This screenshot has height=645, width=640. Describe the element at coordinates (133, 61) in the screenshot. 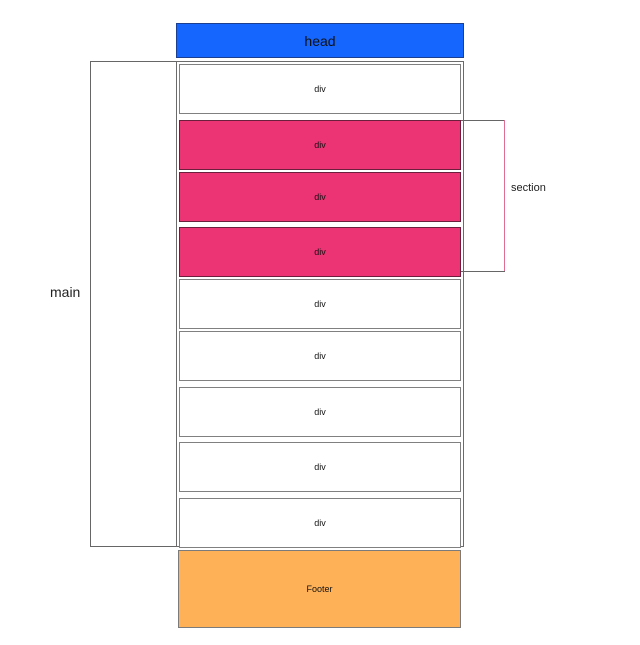

I see `main-bracket-top` at that location.